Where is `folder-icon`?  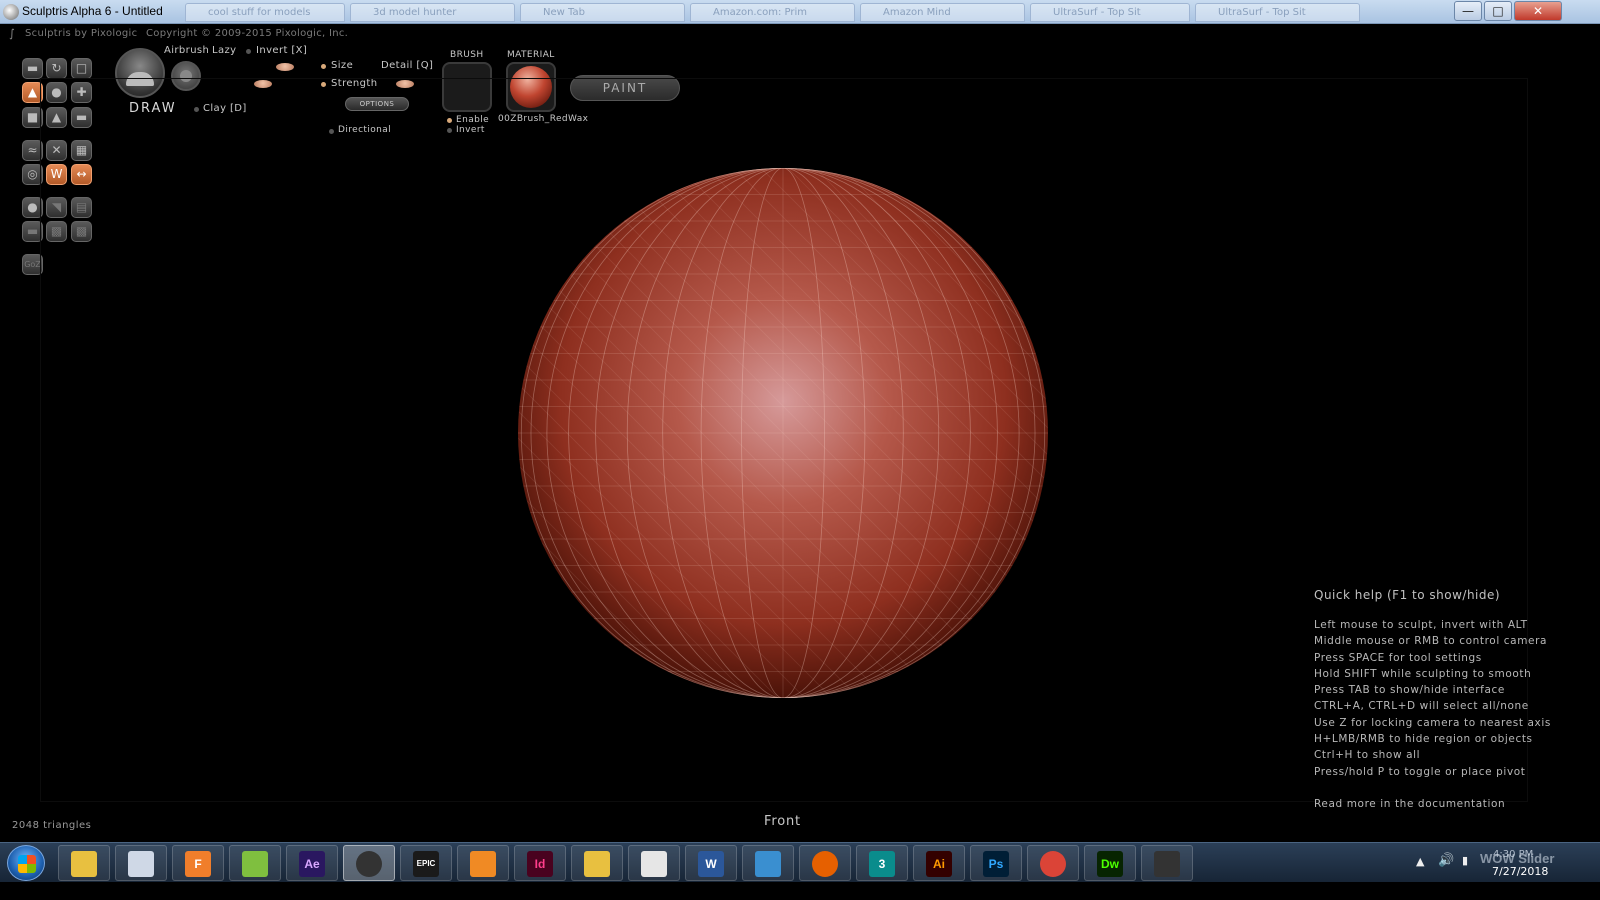 folder-icon is located at coordinates (597, 864).